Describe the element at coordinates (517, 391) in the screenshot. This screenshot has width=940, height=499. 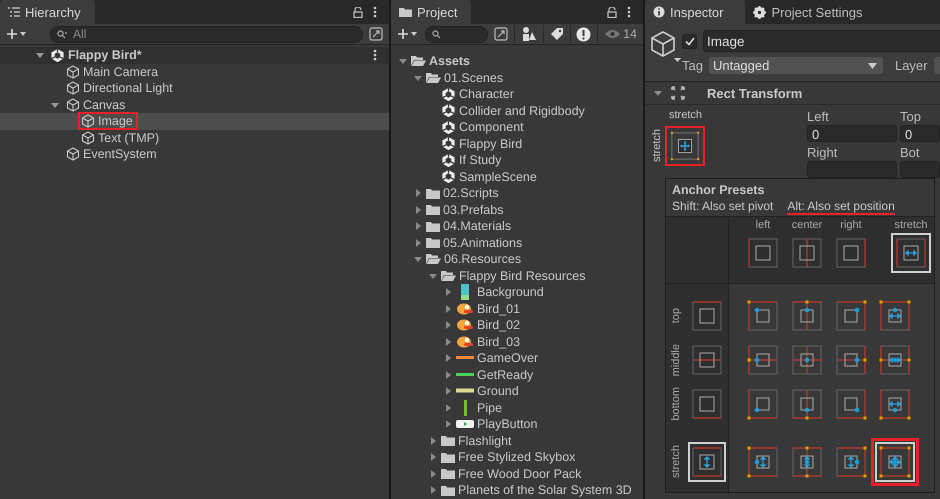
I see `project-item: Ground` at that location.